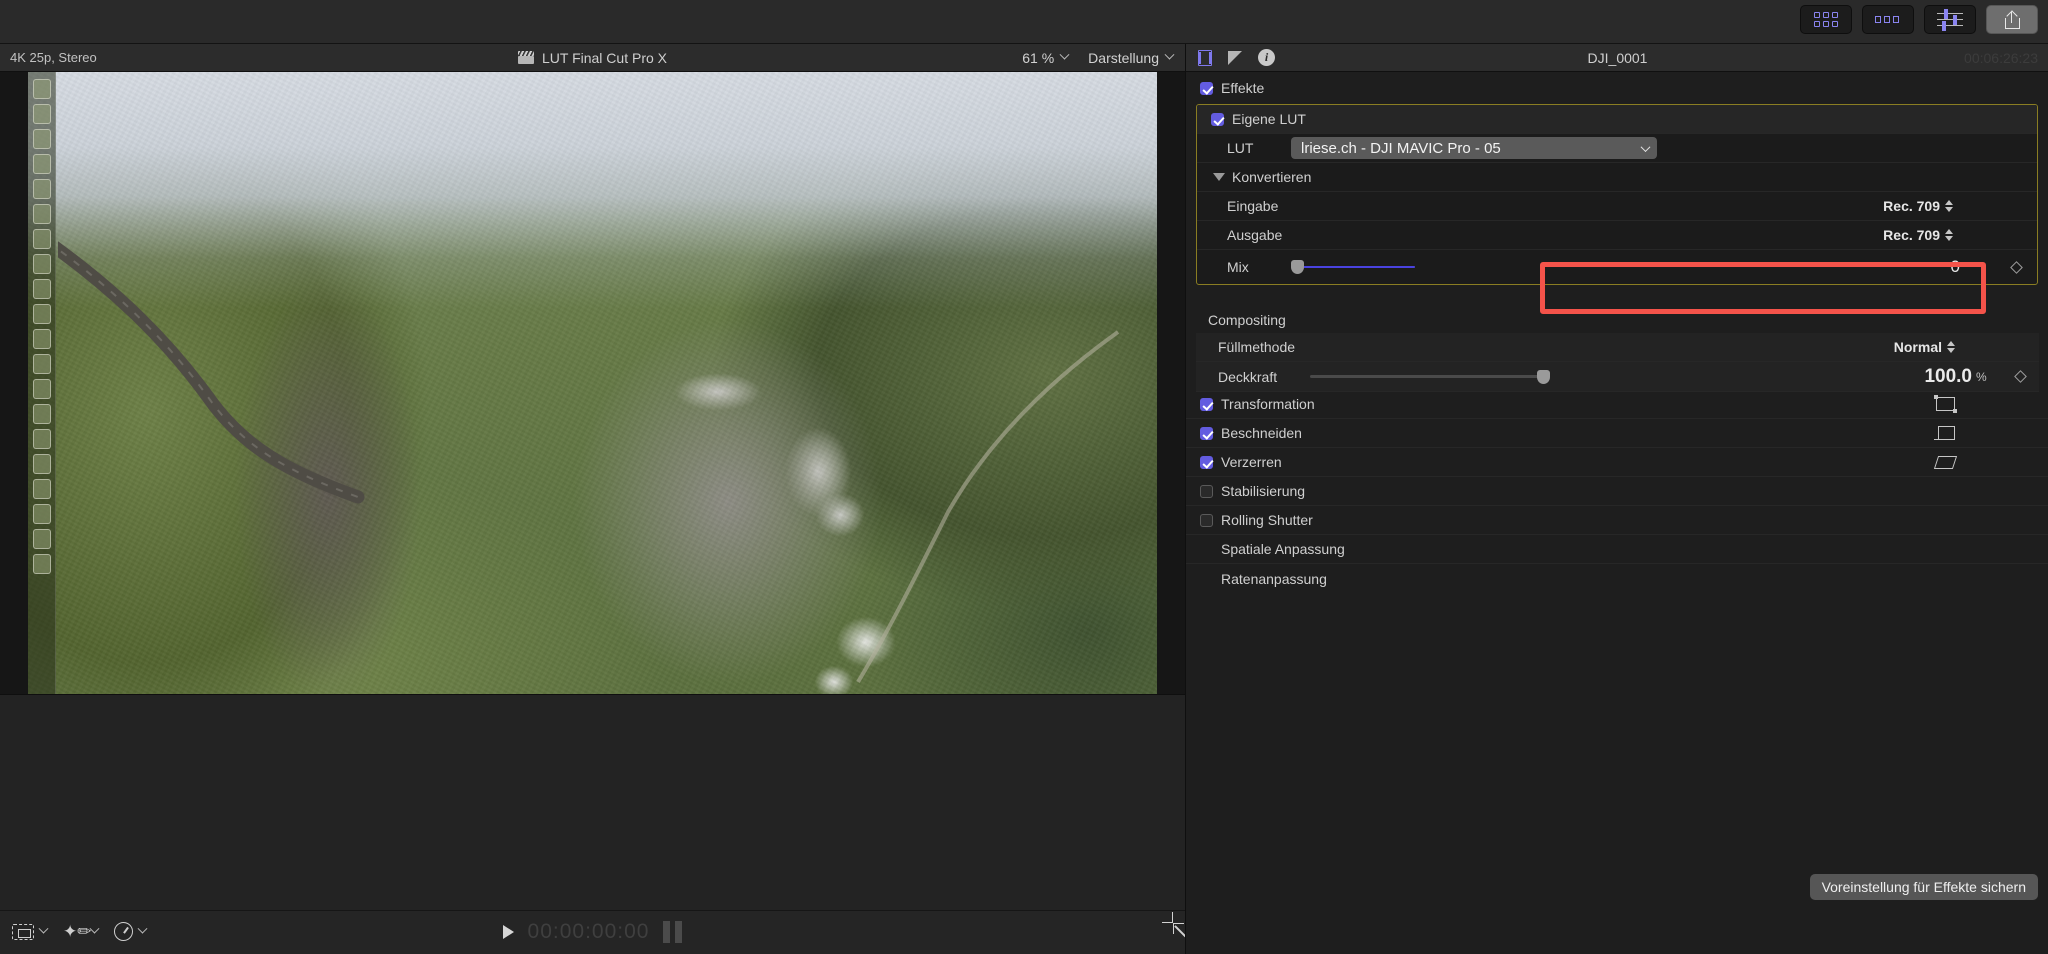 This screenshot has height=954, width=2048. I want to click on view-menu: Darstellung, so click(1131, 57).